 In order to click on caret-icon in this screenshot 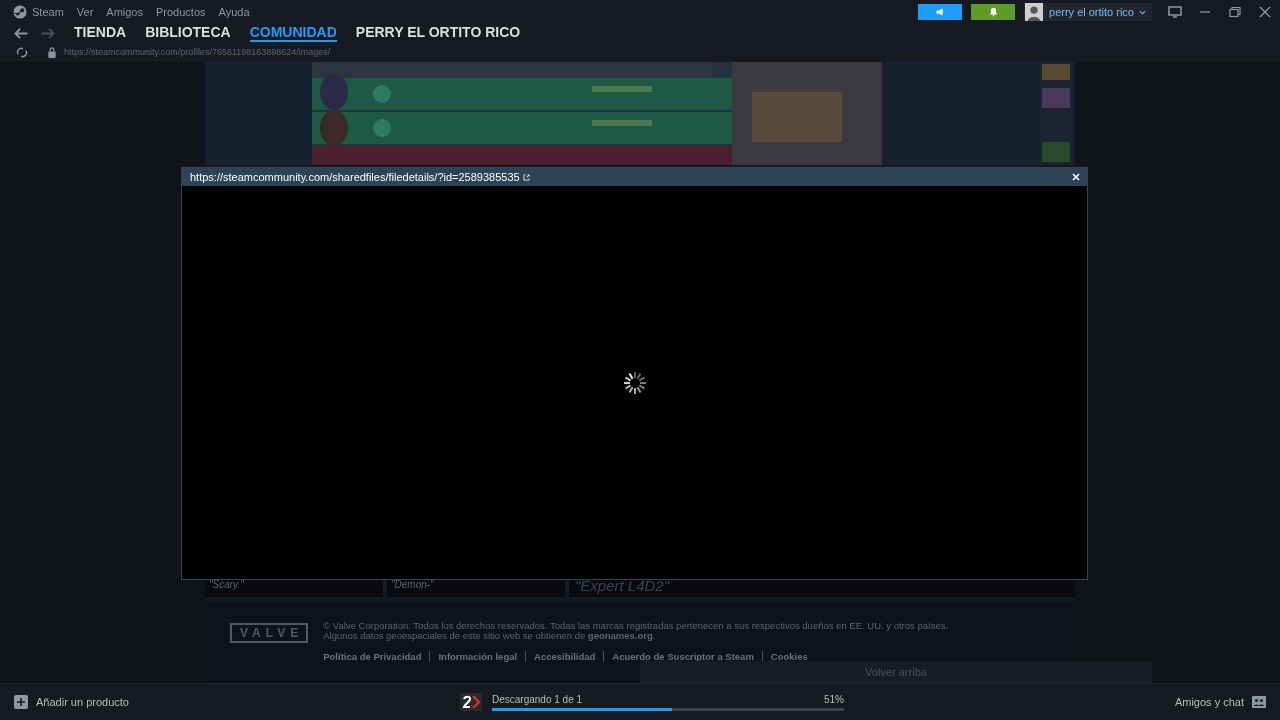, I will do `click(1142, 12)`.